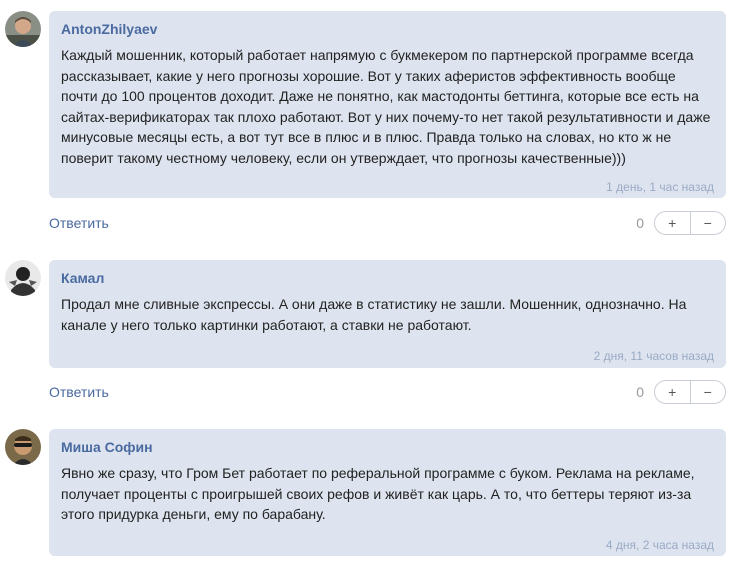 The width and height of the screenshot is (729, 563). I want to click on comment-author: AntonZhilyaev, so click(387, 29).